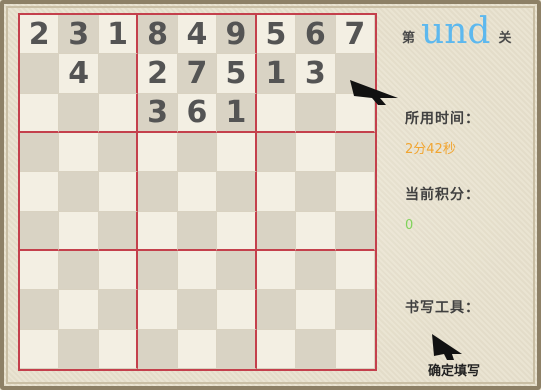  What do you see at coordinates (237, 35) in the screenshot?
I see `sudoku-cell: 9` at bounding box center [237, 35].